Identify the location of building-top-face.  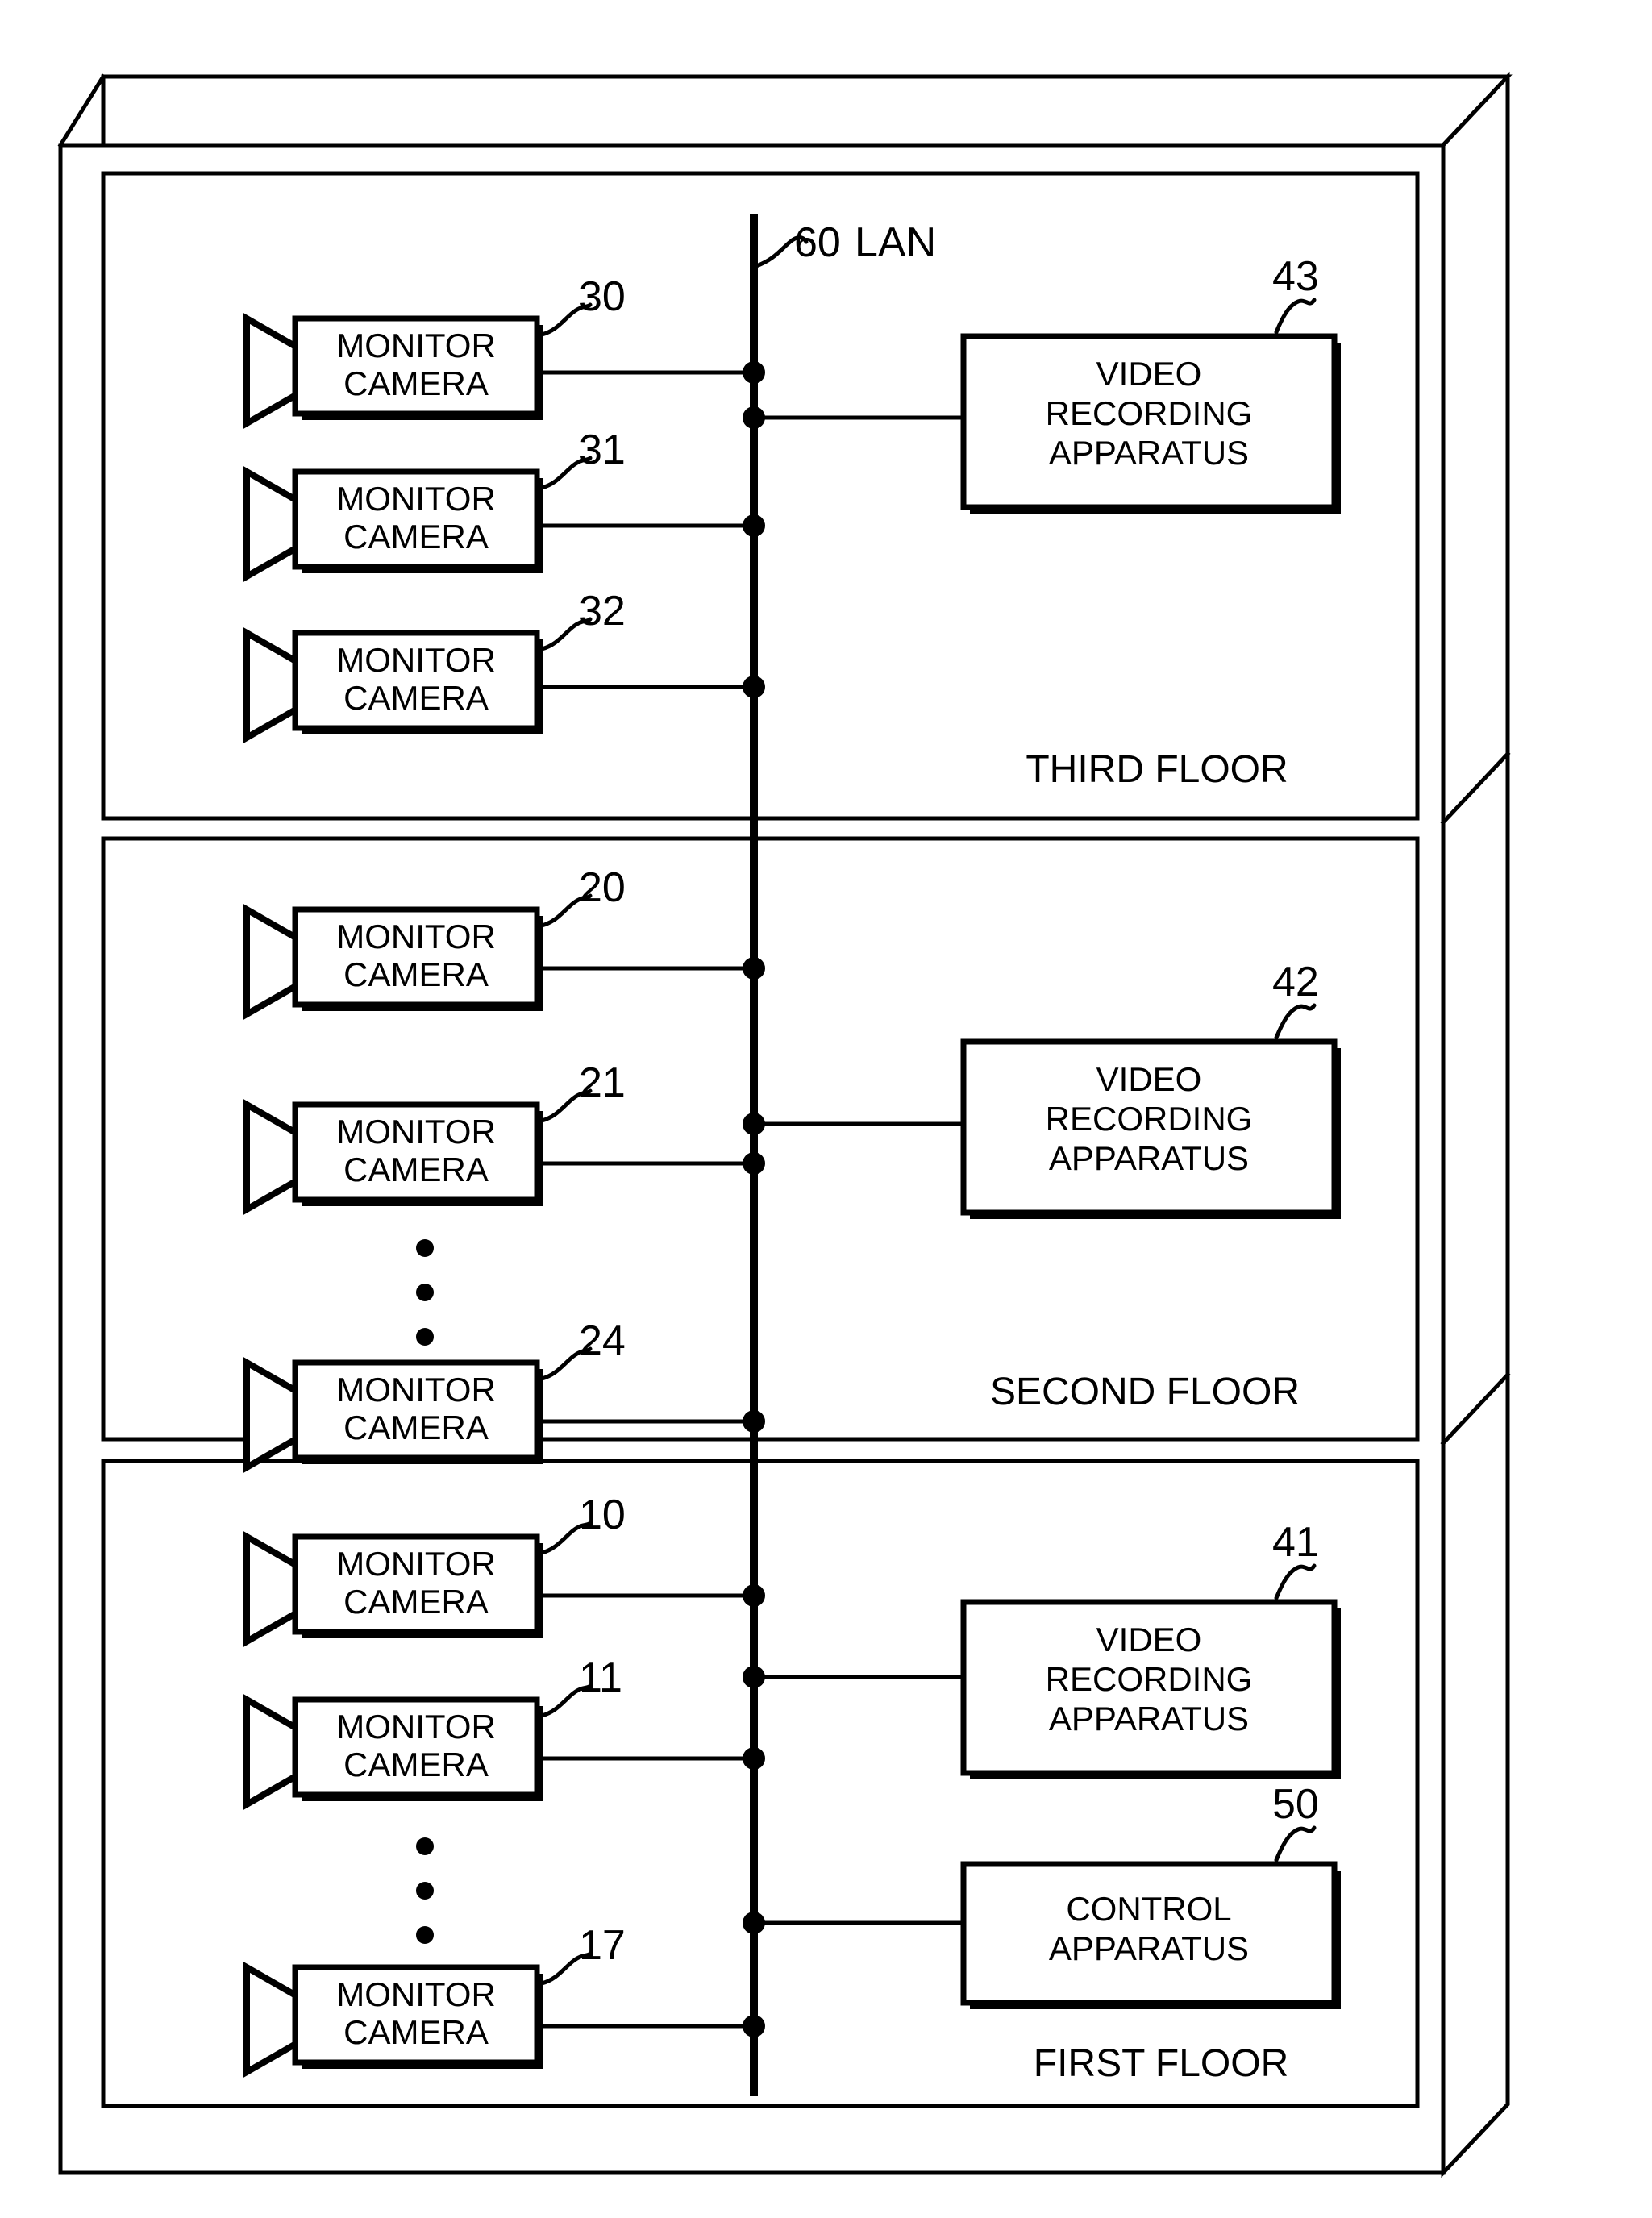
(807, 111).